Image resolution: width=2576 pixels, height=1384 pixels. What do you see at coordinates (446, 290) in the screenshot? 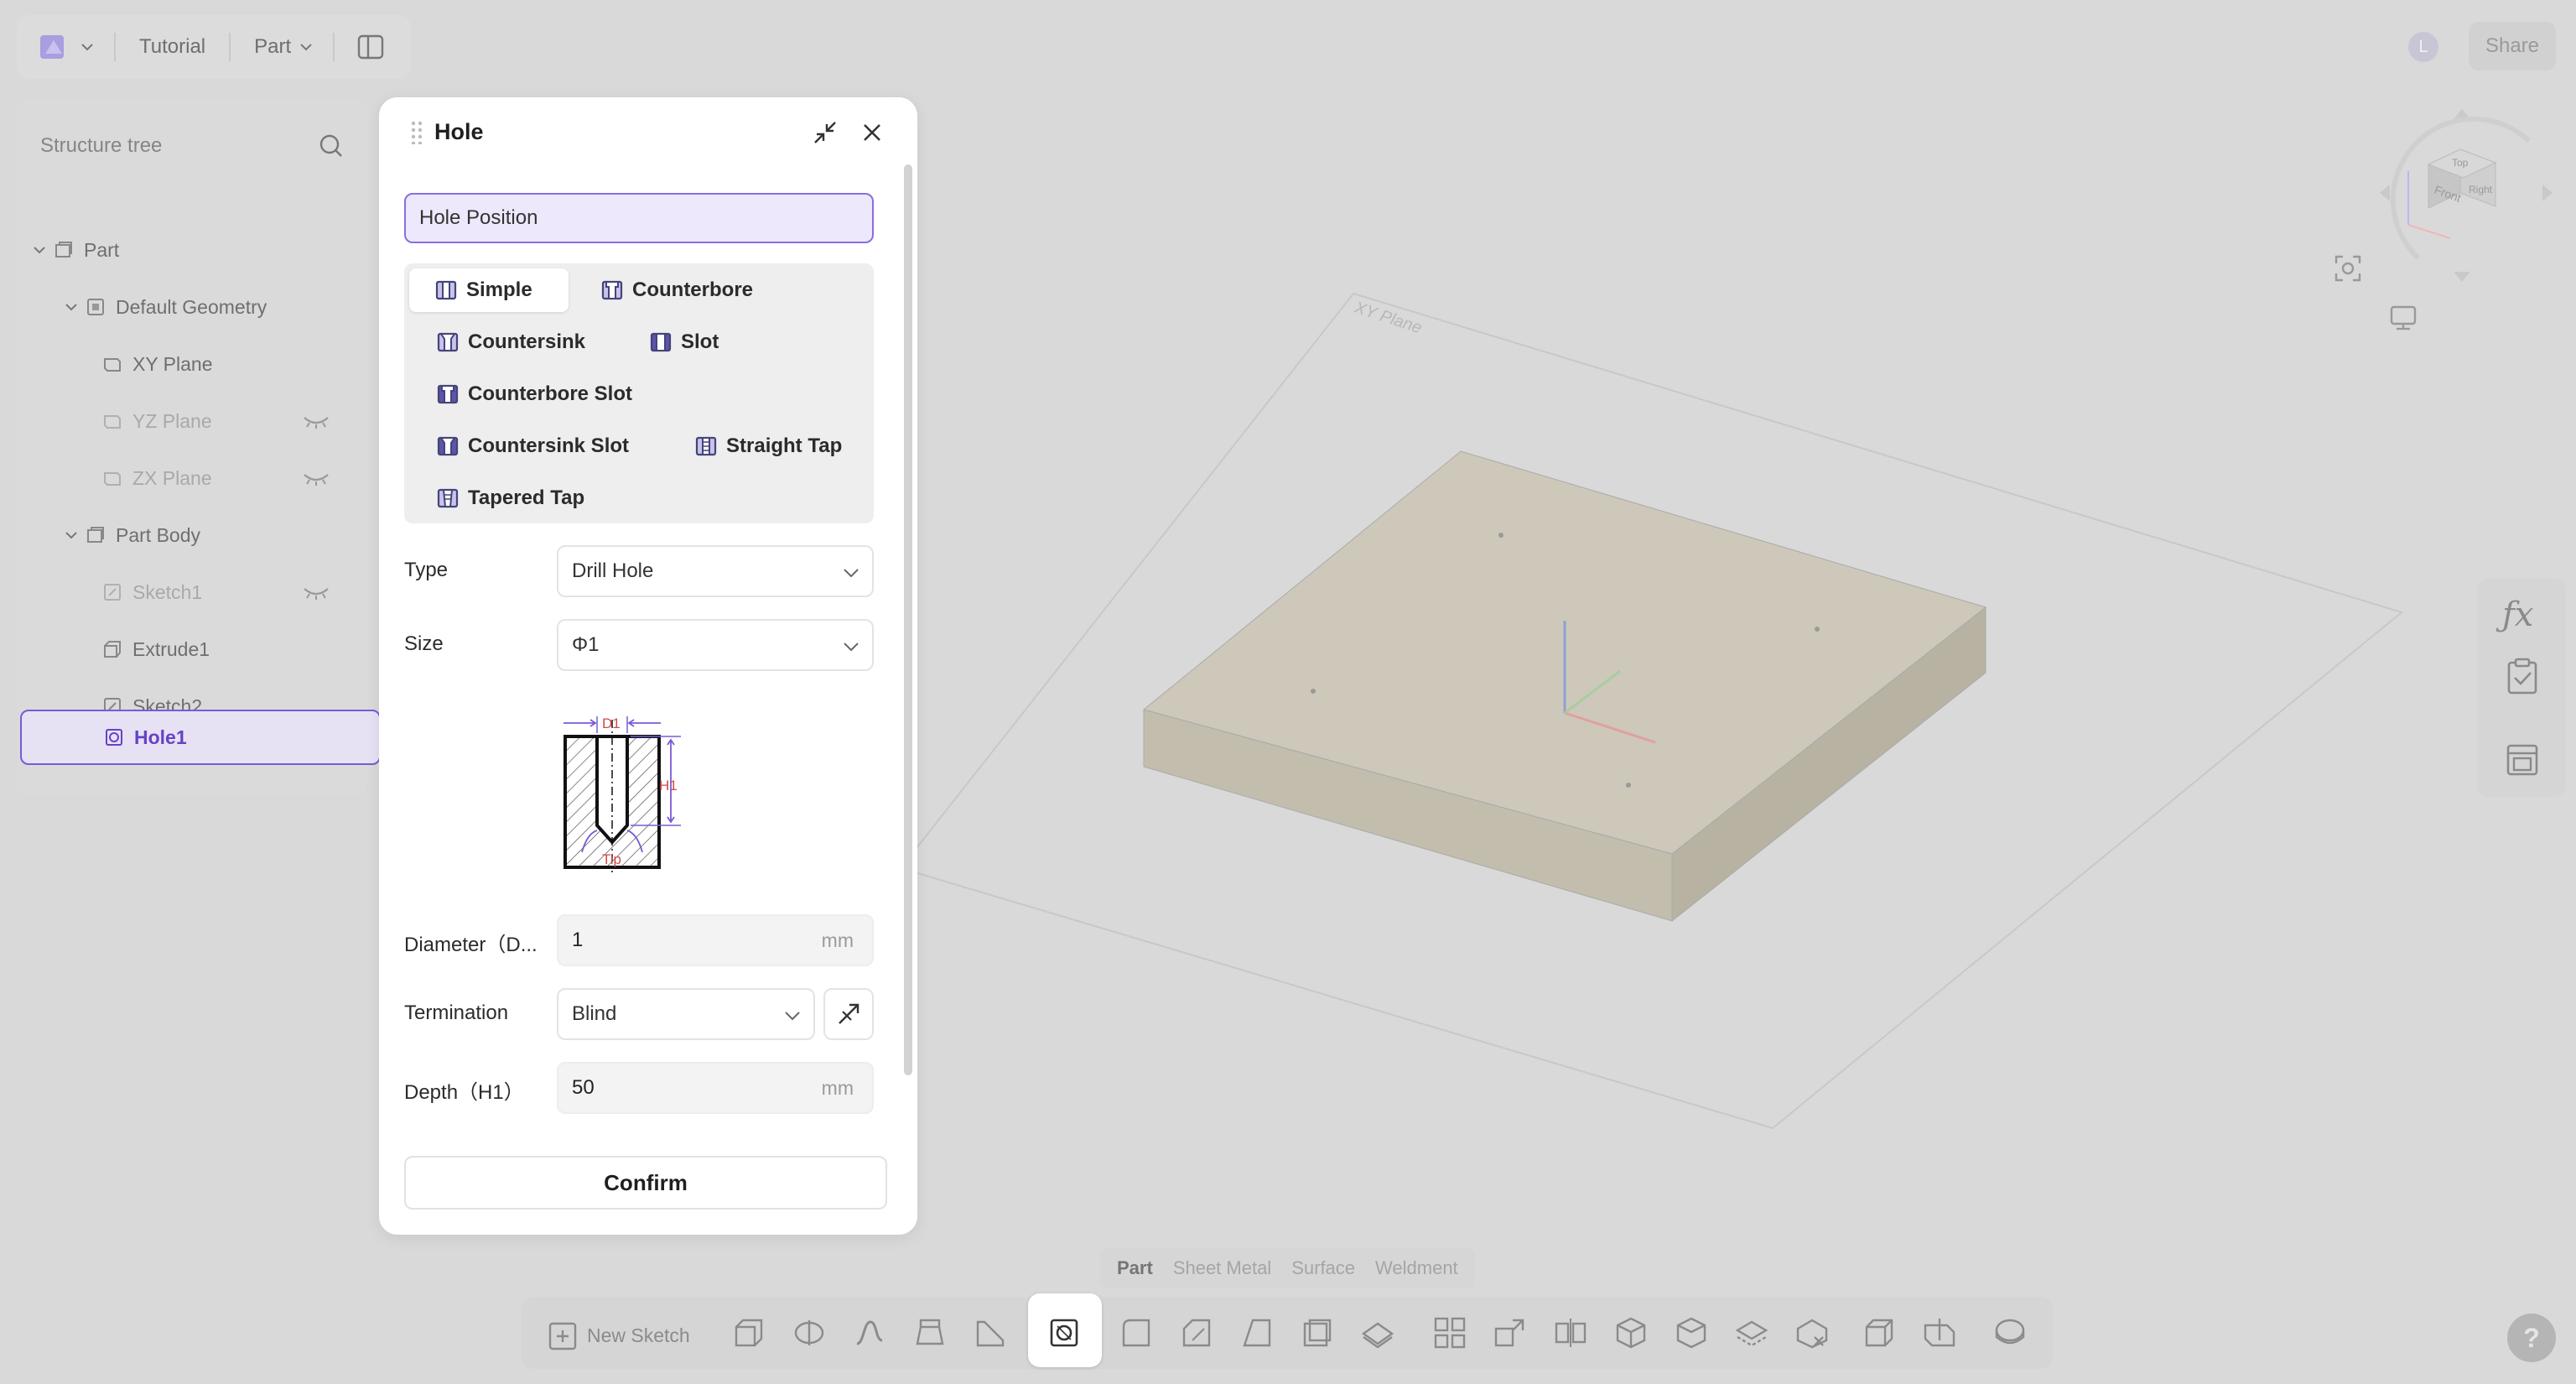
I see `simple-hole-icon` at bounding box center [446, 290].